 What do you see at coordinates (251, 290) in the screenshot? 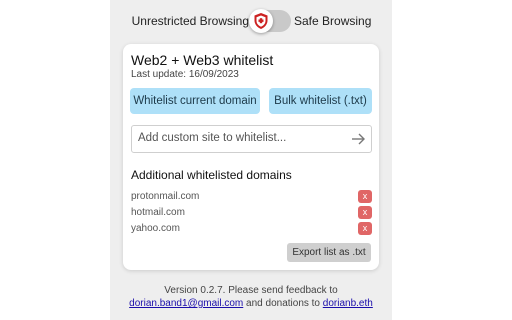
I see `version-text: Version 0.2.7. Please send feedback to` at bounding box center [251, 290].